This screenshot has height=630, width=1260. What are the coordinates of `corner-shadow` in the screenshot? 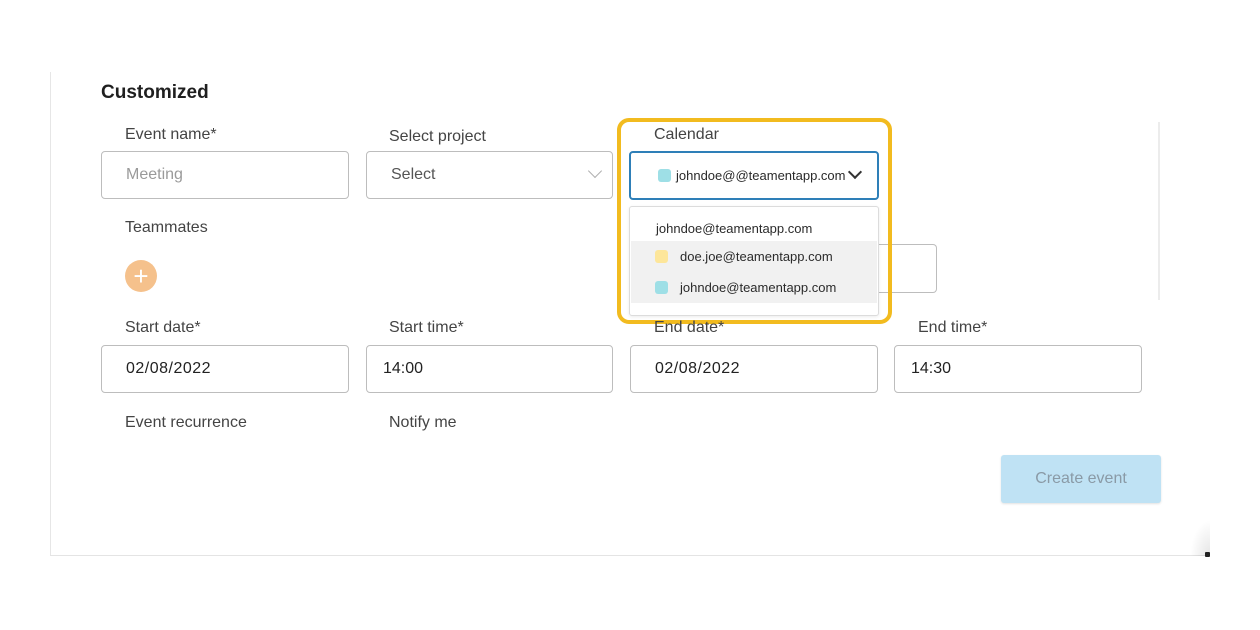 It's located at (1200, 538).